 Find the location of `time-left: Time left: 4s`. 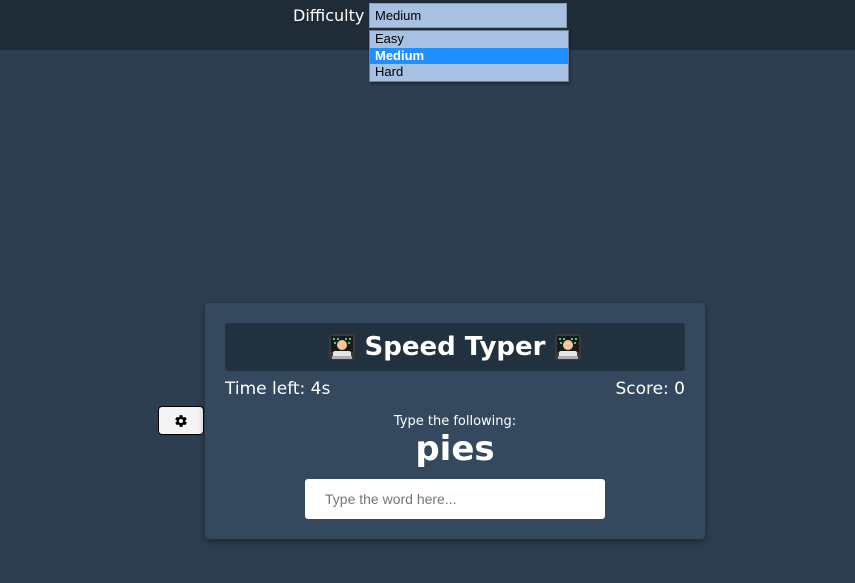

time-left: Time left: 4s is located at coordinates (278, 389).